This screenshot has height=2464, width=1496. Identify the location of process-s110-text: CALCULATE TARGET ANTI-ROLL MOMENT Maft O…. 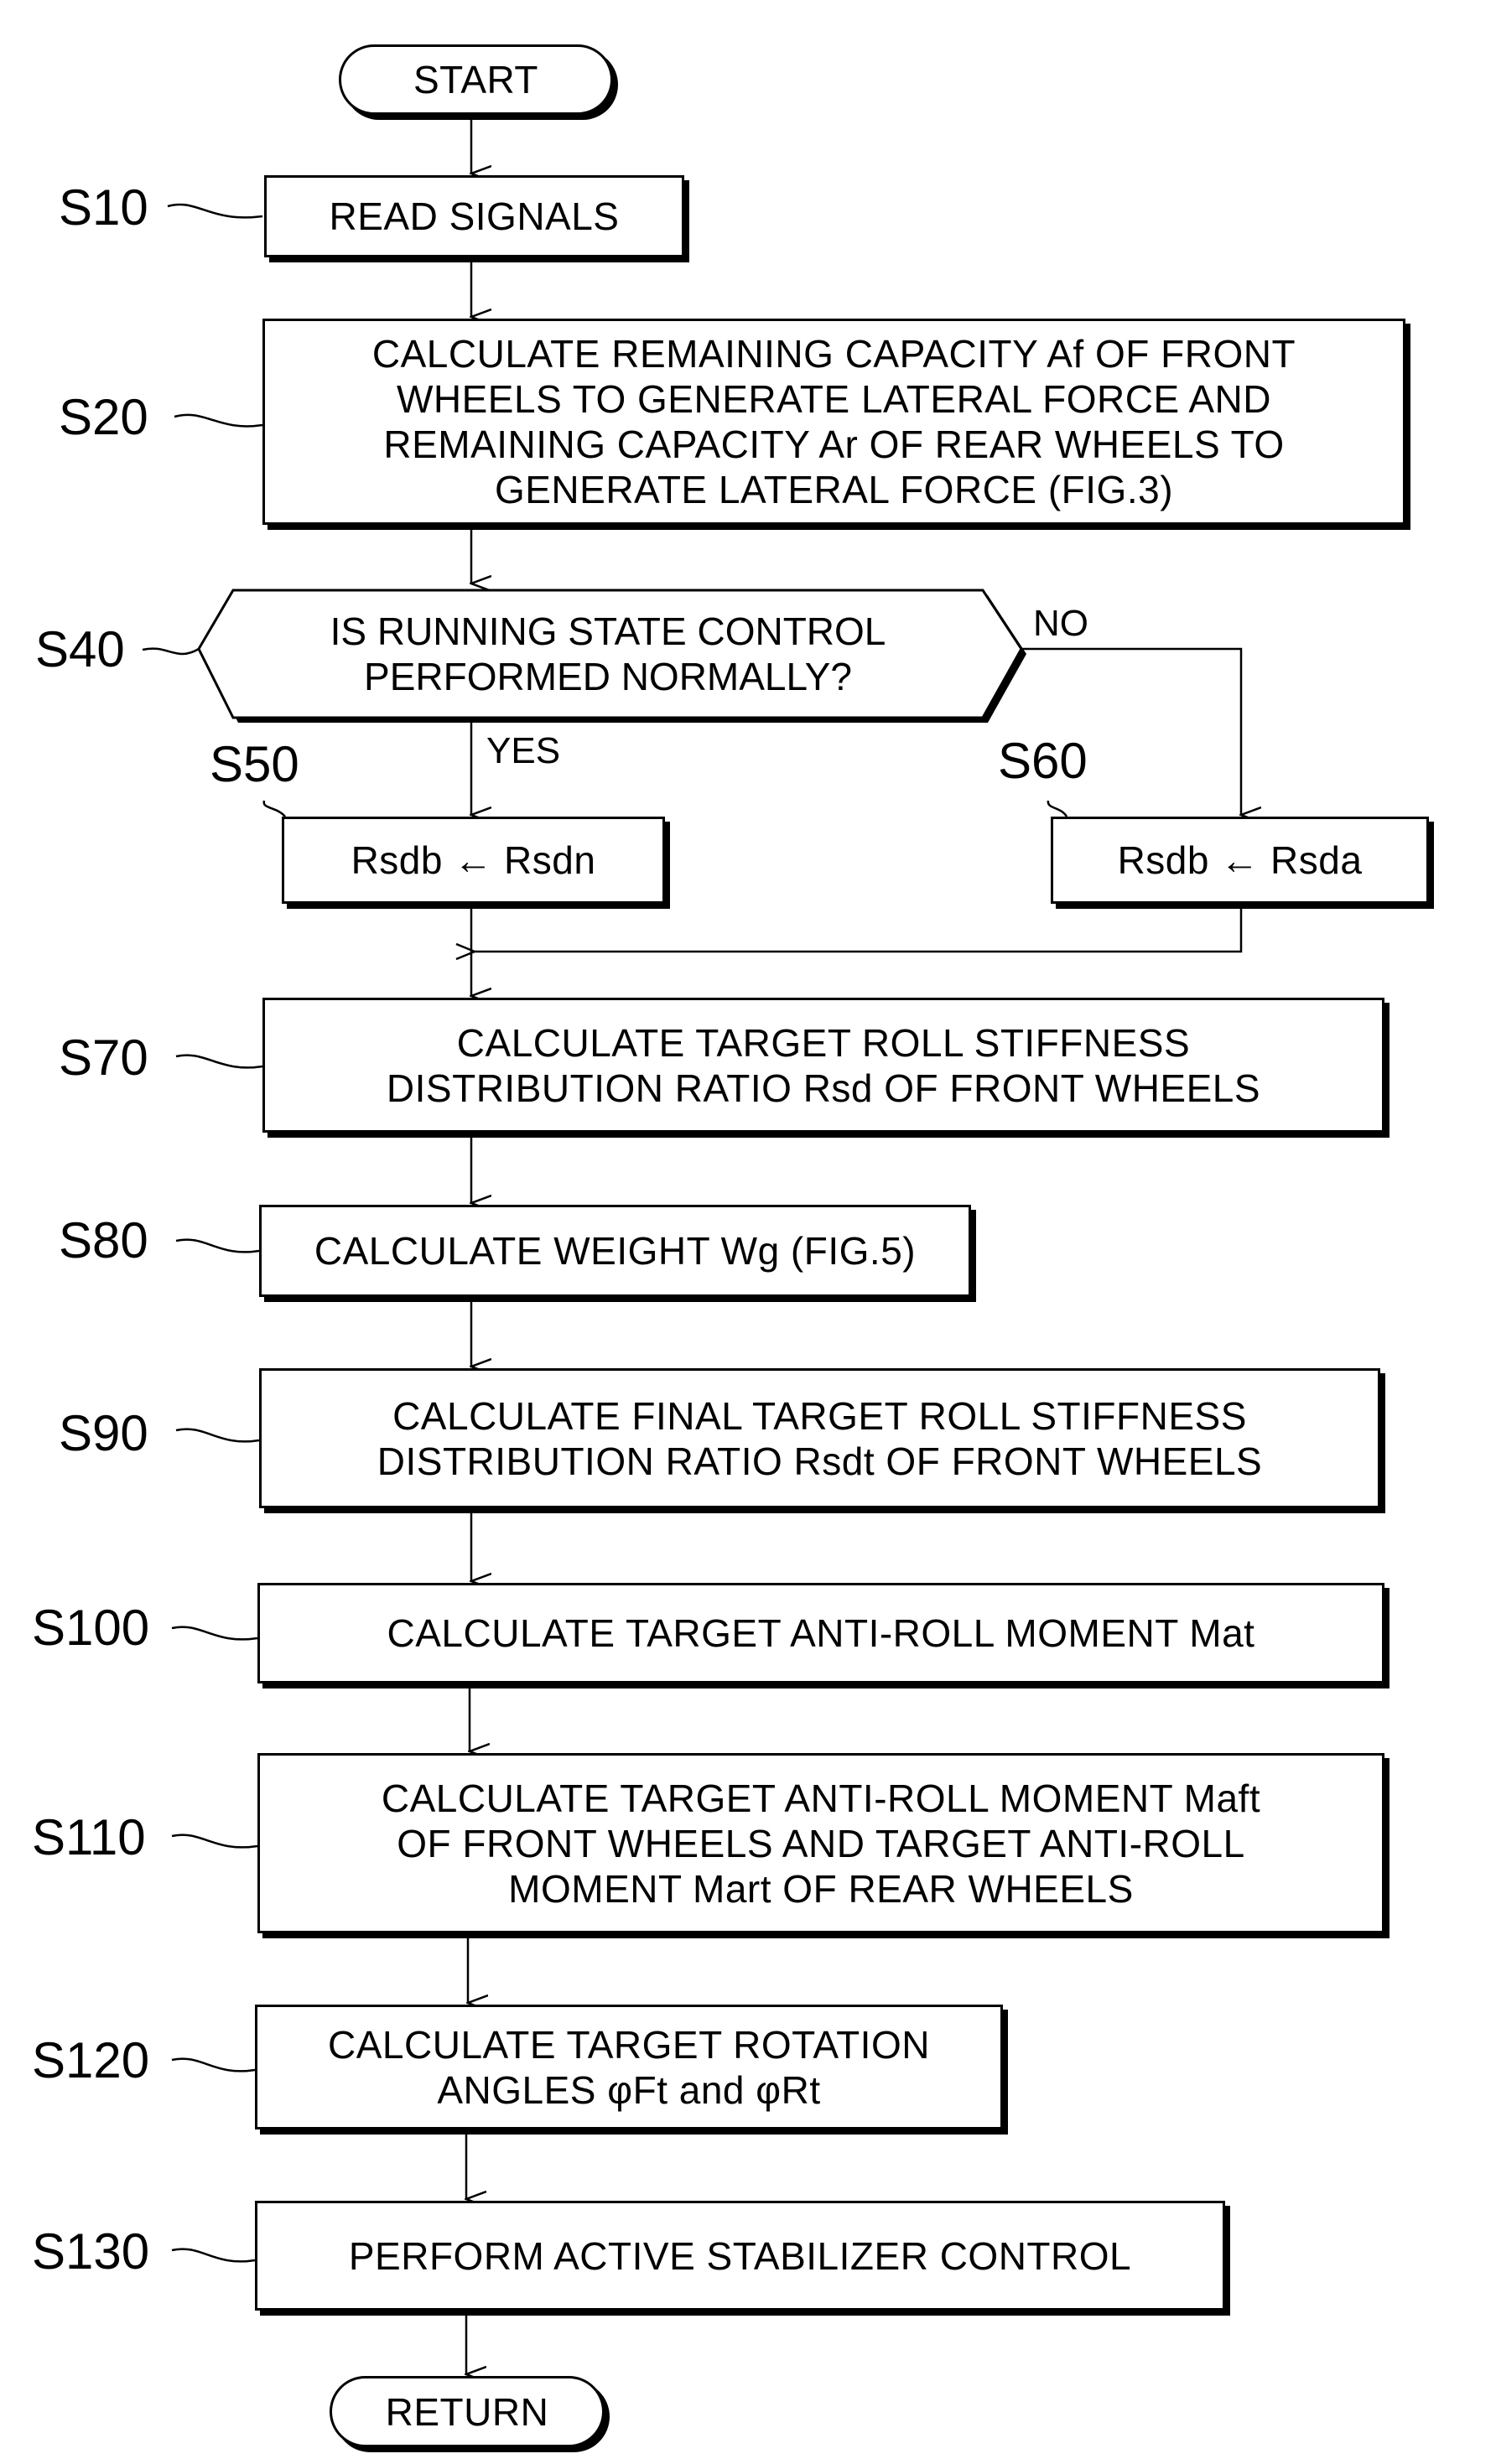
(821, 1843).